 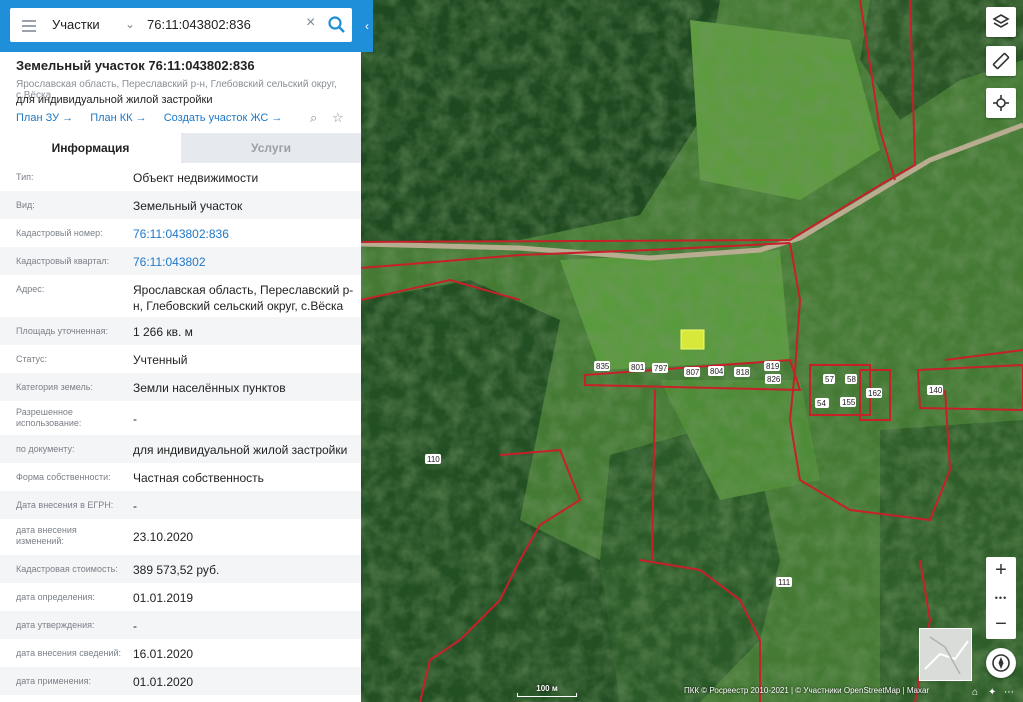 I want to click on parcel-label: 155, so click(x=848, y=402).